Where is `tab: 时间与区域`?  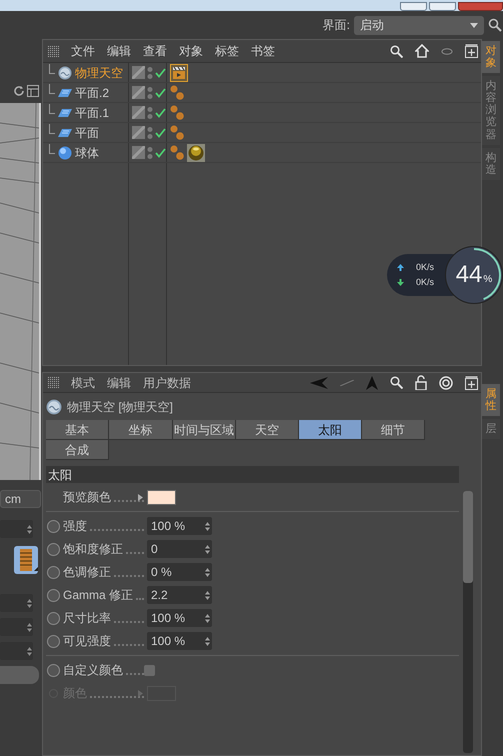 tab: 时间与区域 is located at coordinates (204, 430).